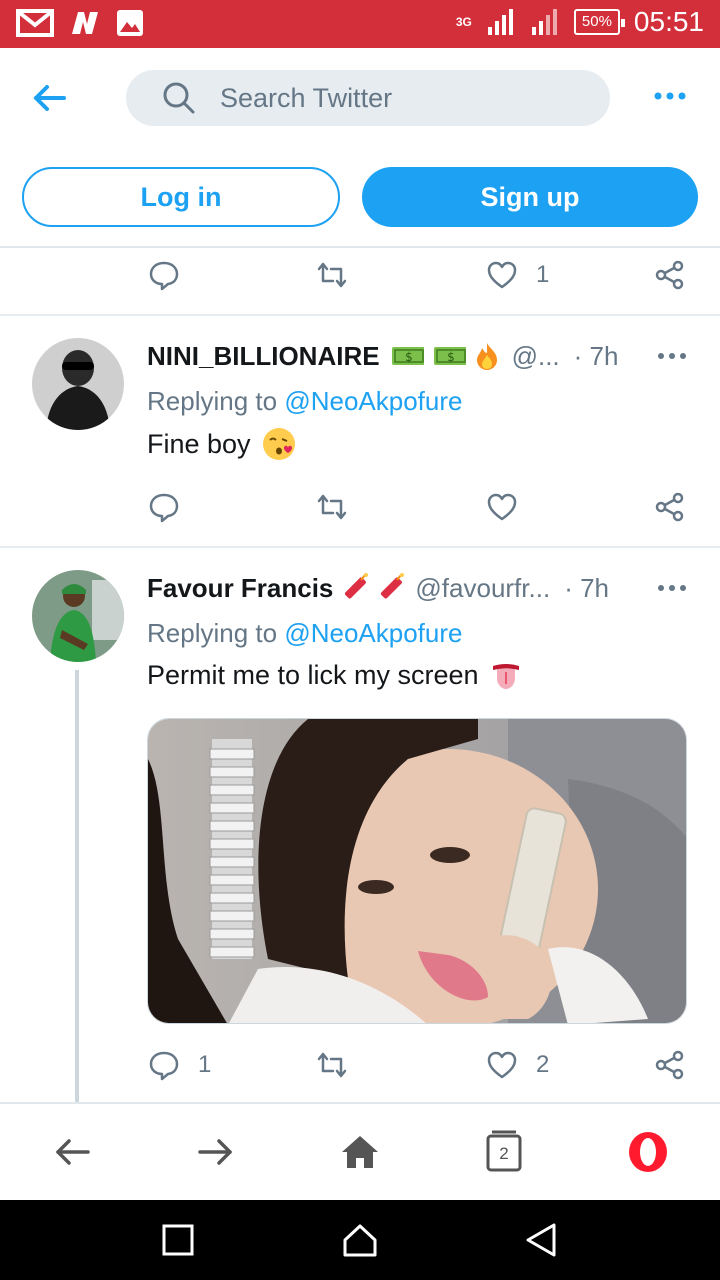  Describe the element at coordinates (599, 22) in the screenshot. I see `battery-indicator: 50%` at that location.